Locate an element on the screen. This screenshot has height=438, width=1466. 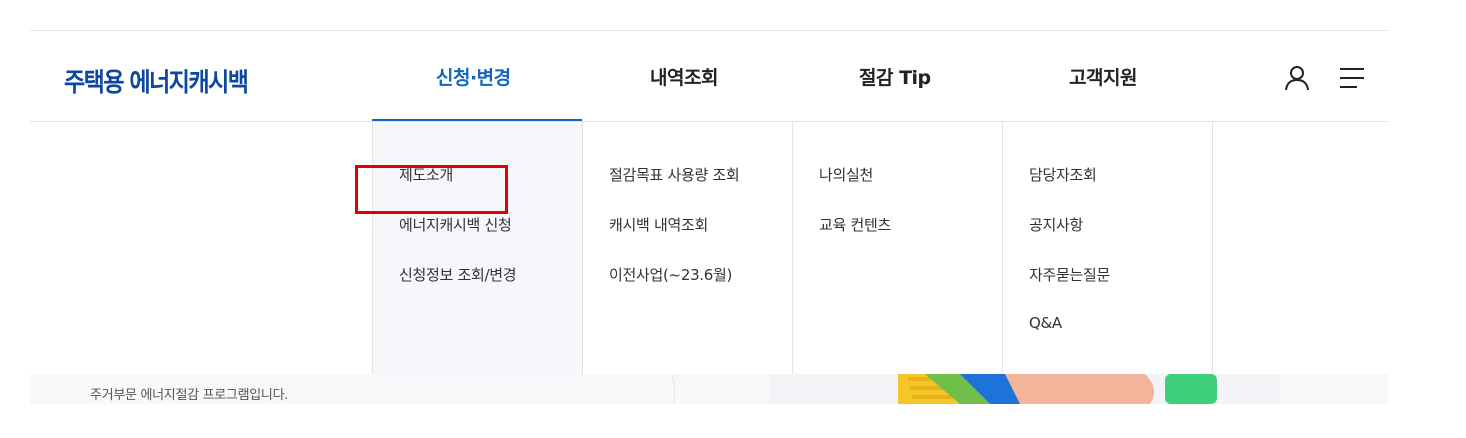
submenu-education-content: 교육 컨텐츠 is located at coordinates (855, 224).